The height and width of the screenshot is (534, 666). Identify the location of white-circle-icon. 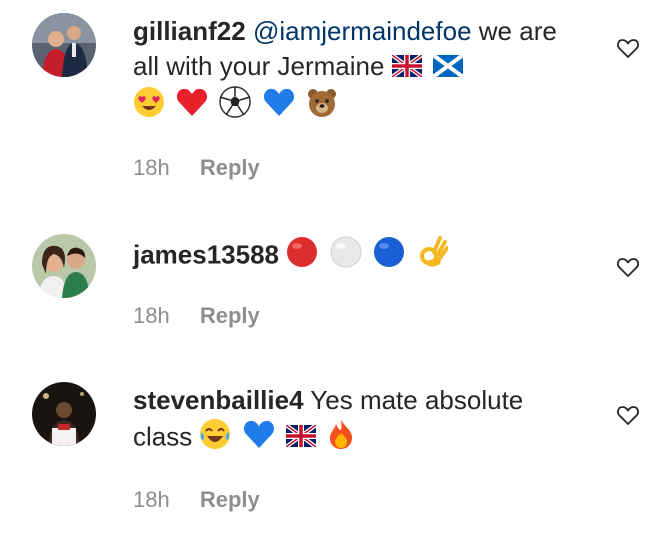
(346, 256).